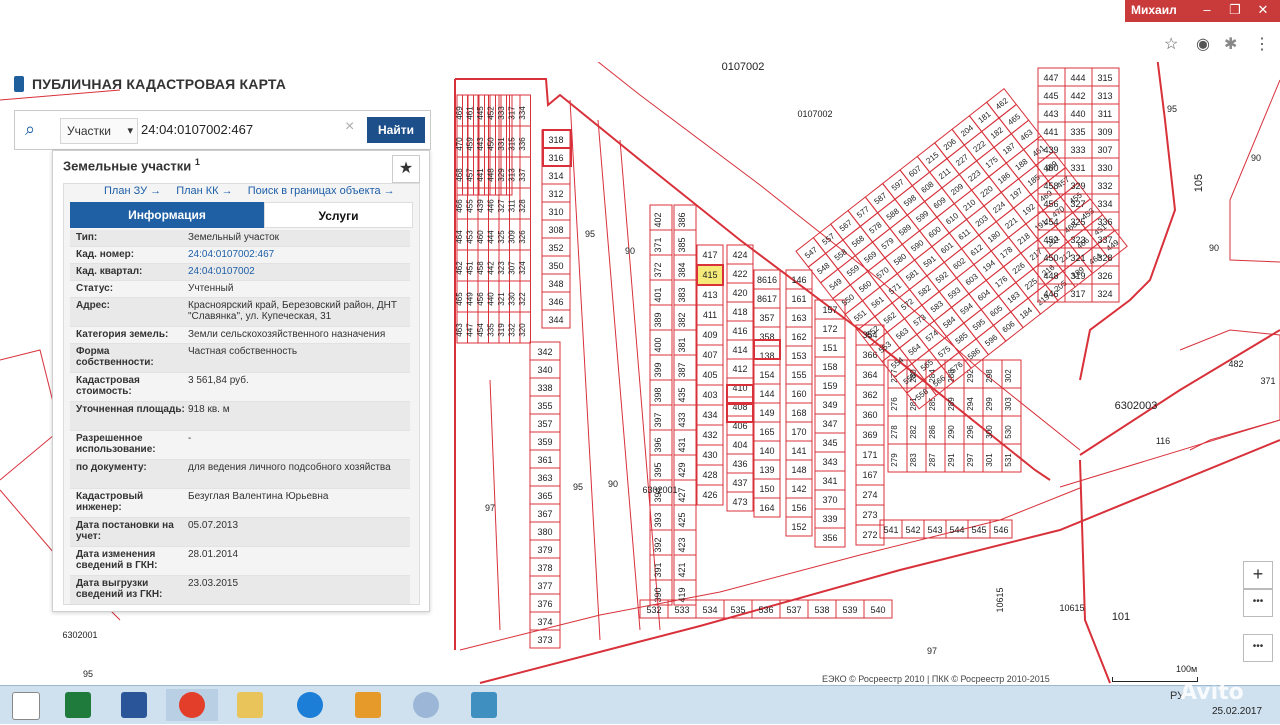  Describe the element at coordinates (1237, 711) in the screenshot. I see `tray-date: 25.02.2017` at that location.